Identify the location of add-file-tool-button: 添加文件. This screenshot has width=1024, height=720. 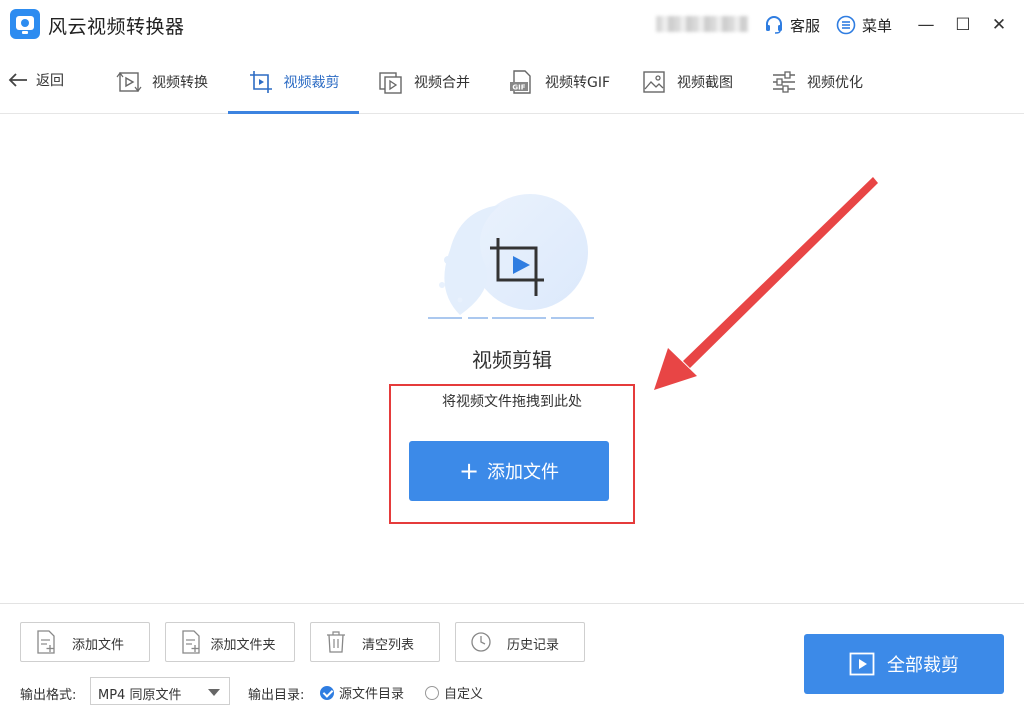
(85, 642).